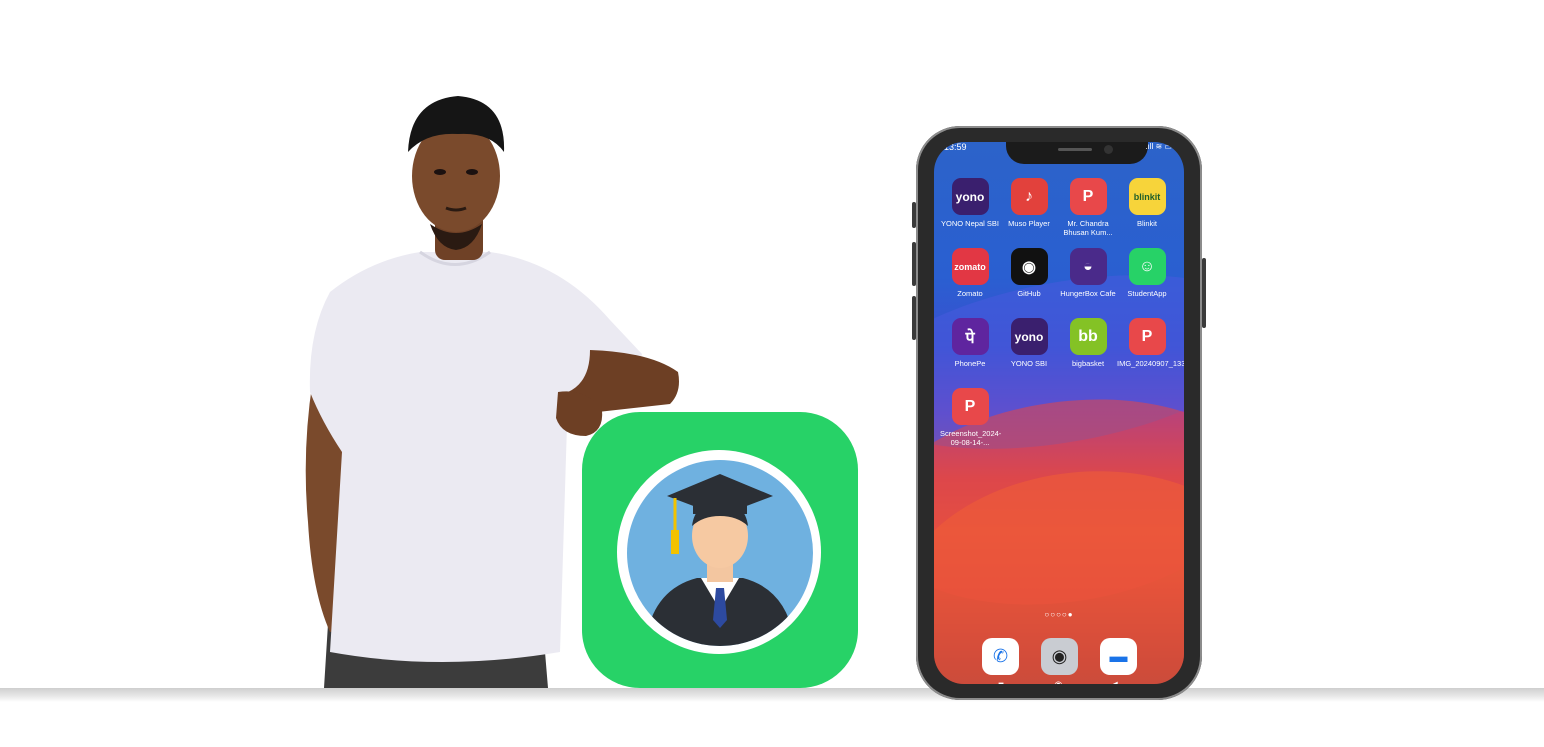 The width and height of the screenshot is (1544, 747). I want to click on app-label: IMG_20240907_133440, so click(1150, 363).